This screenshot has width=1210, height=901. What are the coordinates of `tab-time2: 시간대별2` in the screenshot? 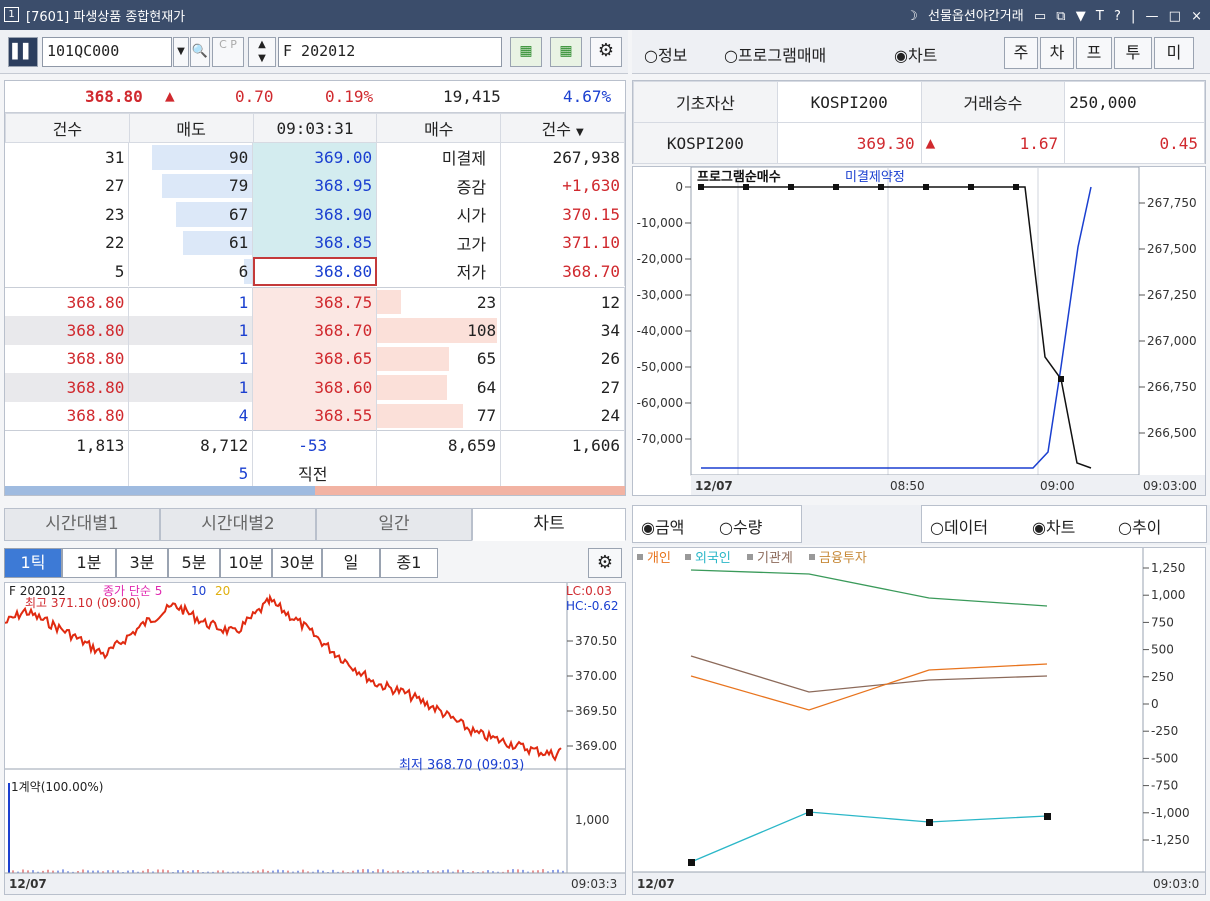 It's located at (238, 524).